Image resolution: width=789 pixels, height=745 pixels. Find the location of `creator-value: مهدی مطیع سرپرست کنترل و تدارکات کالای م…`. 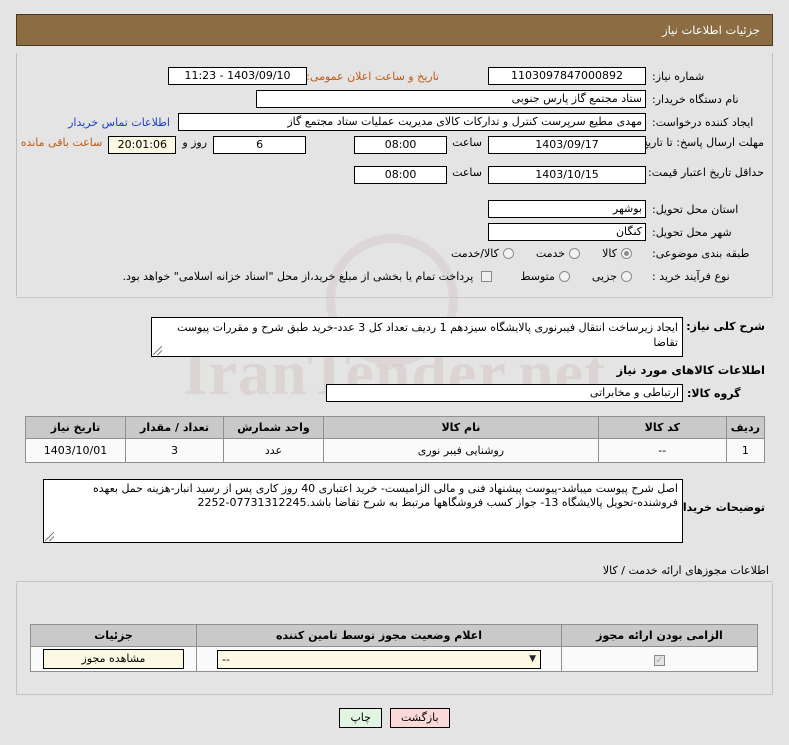

creator-value: مهدی مطیع سرپرست کنترل و تدارکات کالای م… is located at coordinates (412, 122).